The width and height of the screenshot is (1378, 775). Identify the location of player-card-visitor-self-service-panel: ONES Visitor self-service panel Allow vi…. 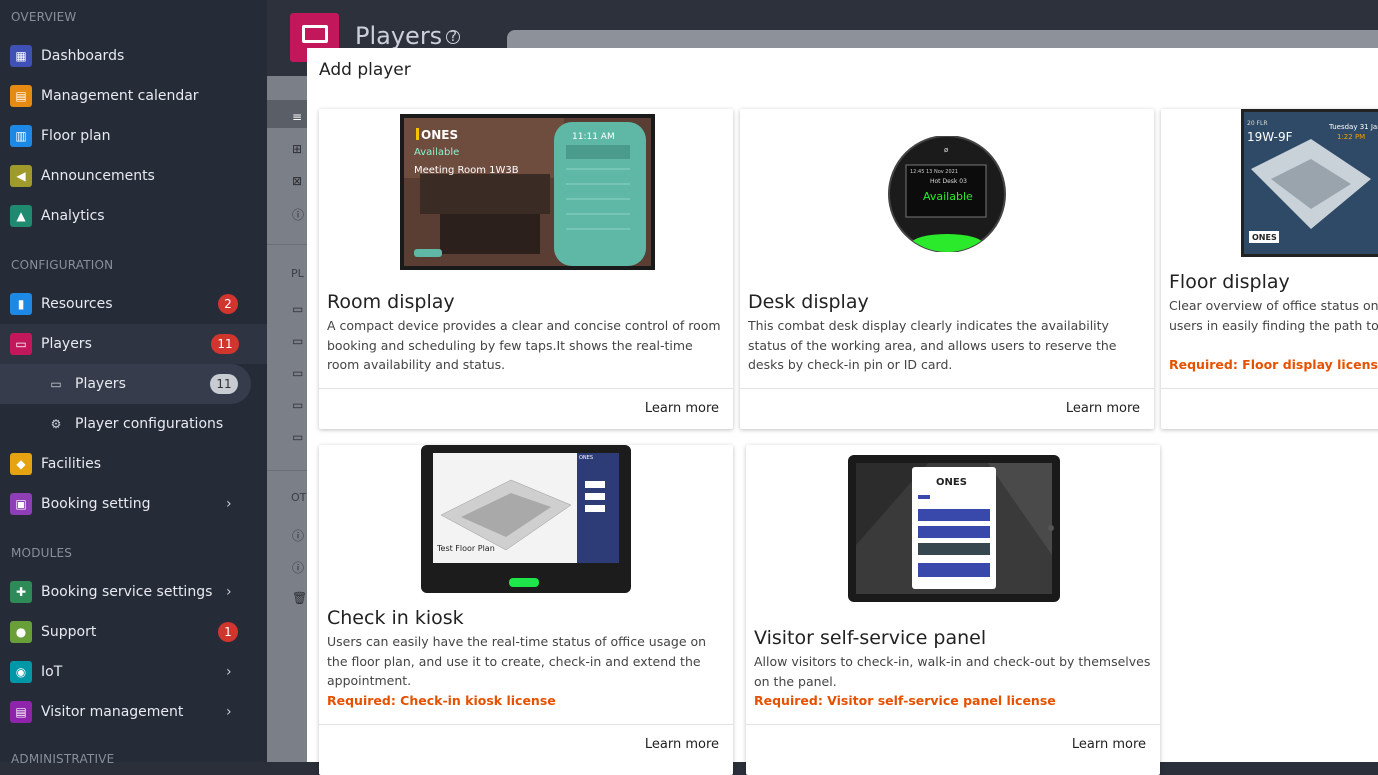
(953, 610).